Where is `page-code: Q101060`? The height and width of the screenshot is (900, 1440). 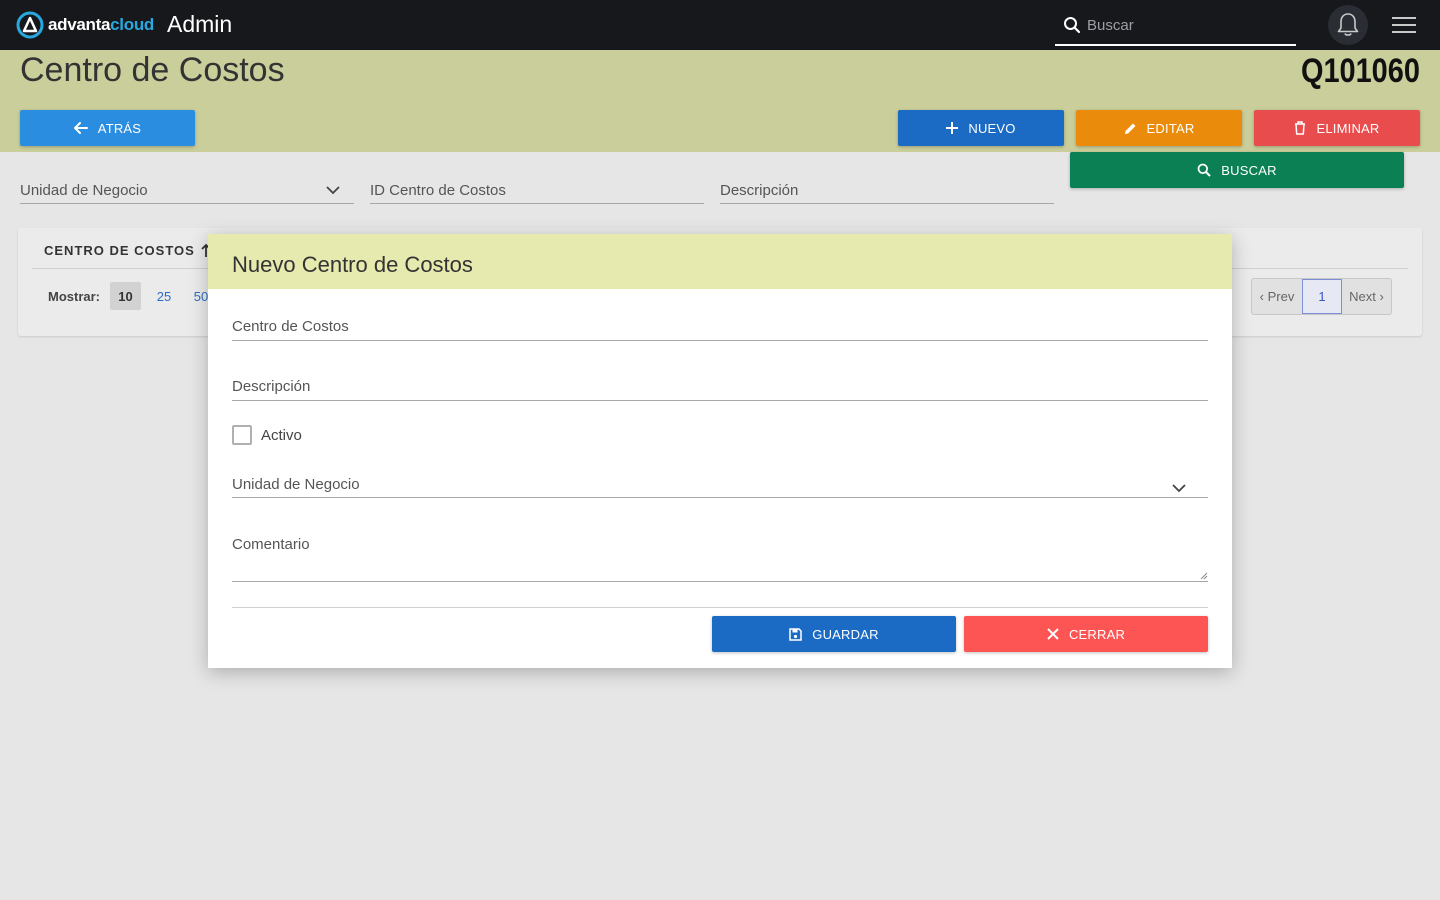
page-code: Q101060 is located at coordinates (1360, 71).